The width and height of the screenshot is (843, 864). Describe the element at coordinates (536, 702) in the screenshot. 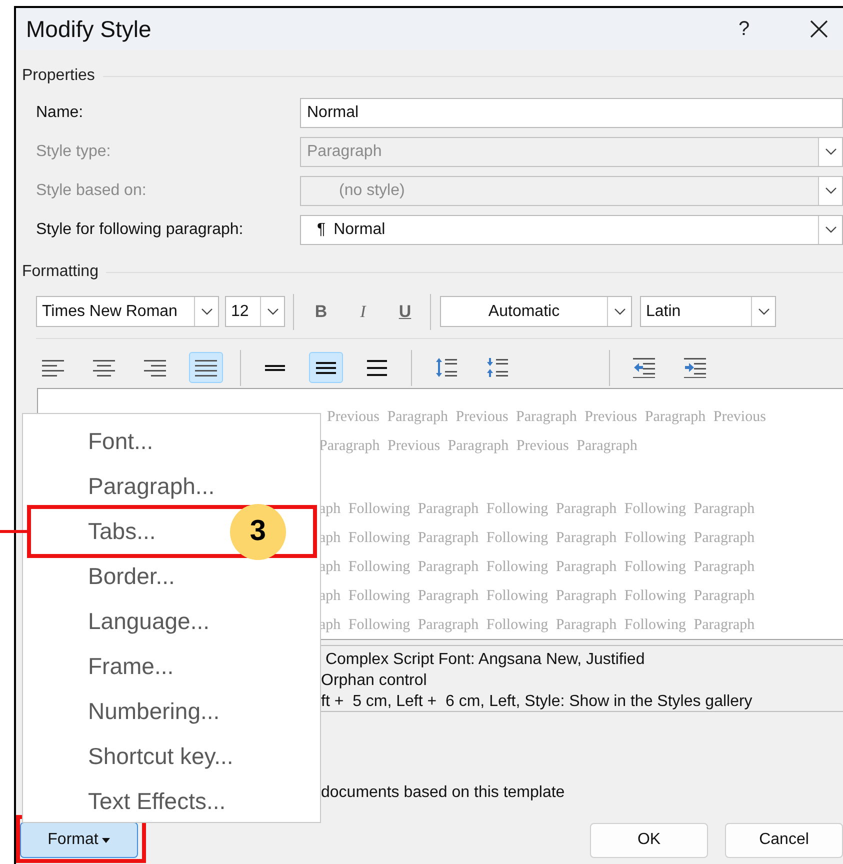

I see `description-text: ft + 5 cm, Left + 6 cm, Left, Style: Show in the Styles gallery` at that location.